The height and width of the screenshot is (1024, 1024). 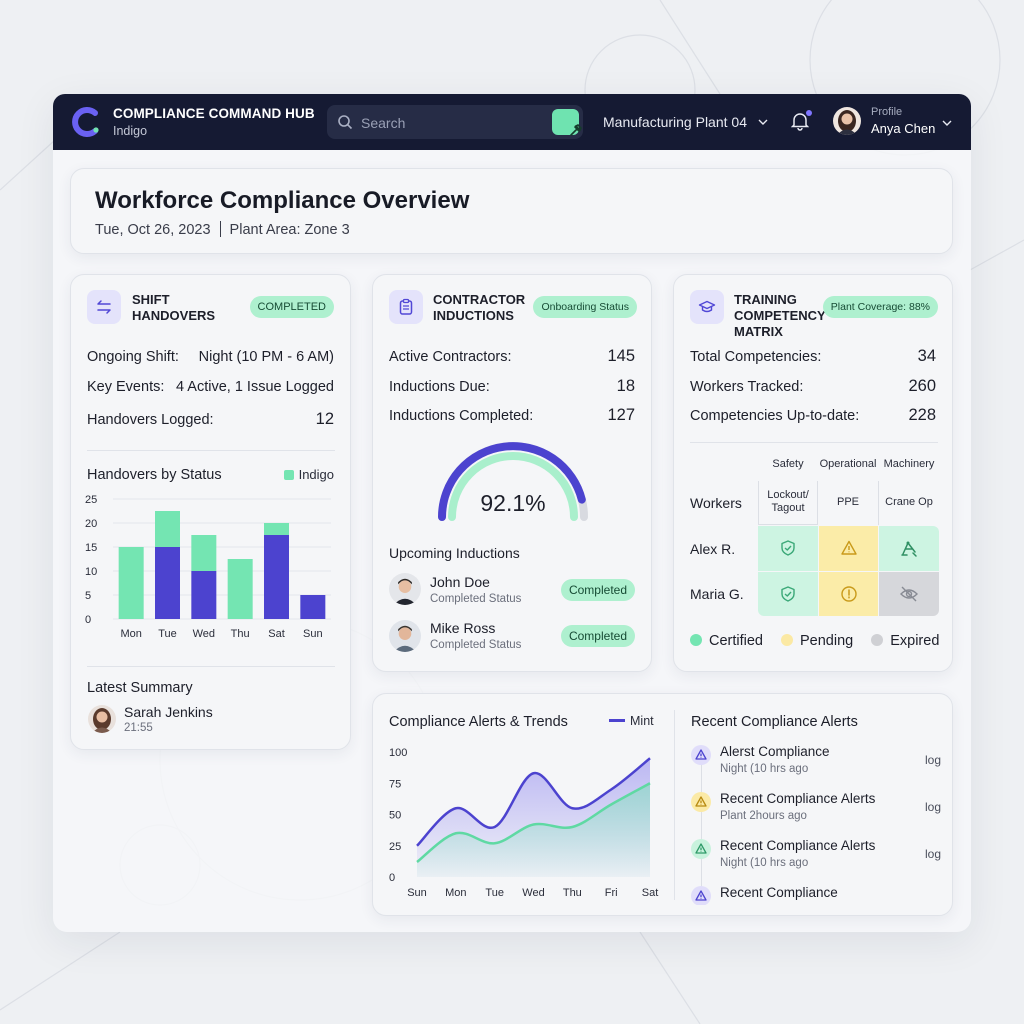 What do you see at coordinates (523, 823) in the screenshot?
I see `trends-area-chart: 0 25 50 75 100 Sun Mon Tue Wed Thu Fri Sat` at bounding box center [523, 823].